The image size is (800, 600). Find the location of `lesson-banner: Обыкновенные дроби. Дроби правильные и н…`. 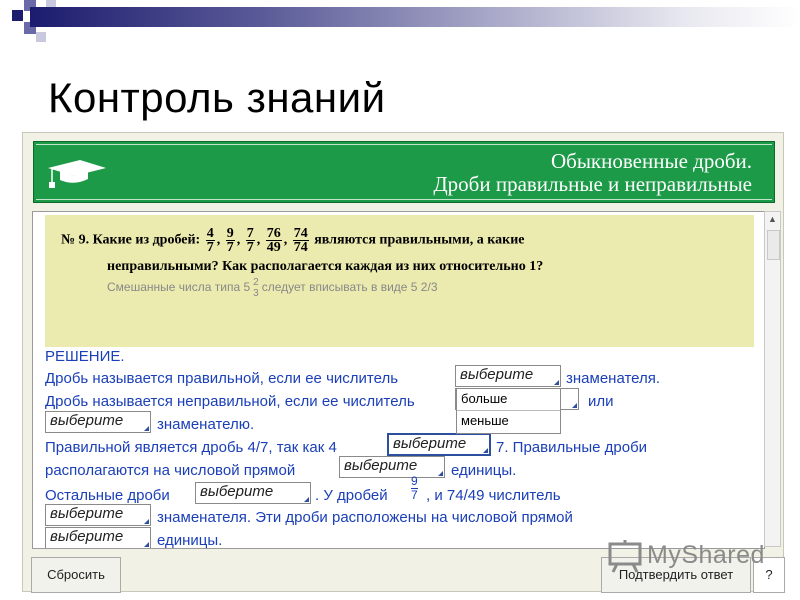

lesson-banner: Обыкновенные дроби. Дроби правильные и н… is located at coordinates (404, 172).